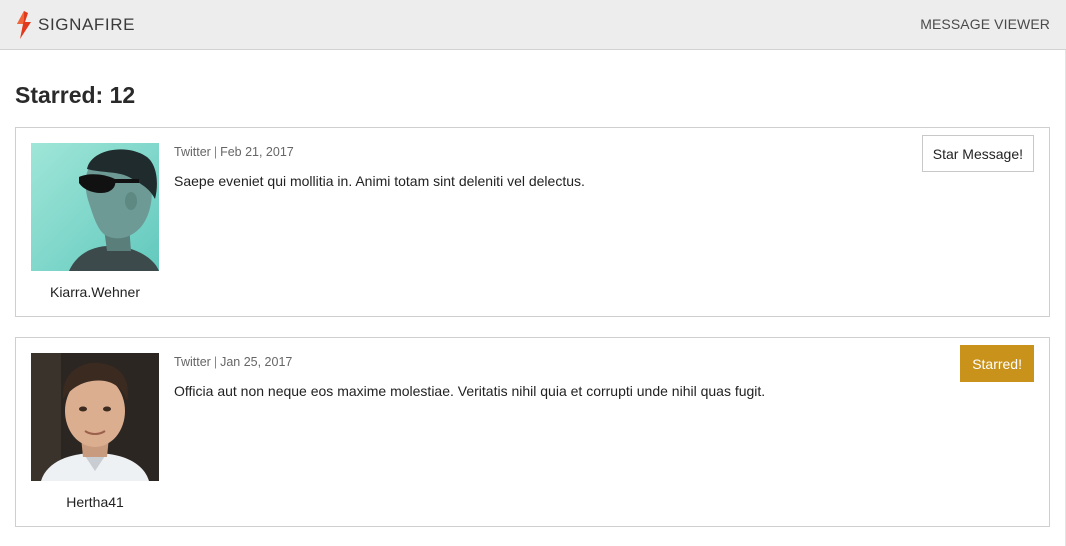 The width and height of the screenshot is (1066, 546). Describe the element at coordinates (256, 362) in the screenshot. I see `message-date: Jan 25, 2017` at that location.